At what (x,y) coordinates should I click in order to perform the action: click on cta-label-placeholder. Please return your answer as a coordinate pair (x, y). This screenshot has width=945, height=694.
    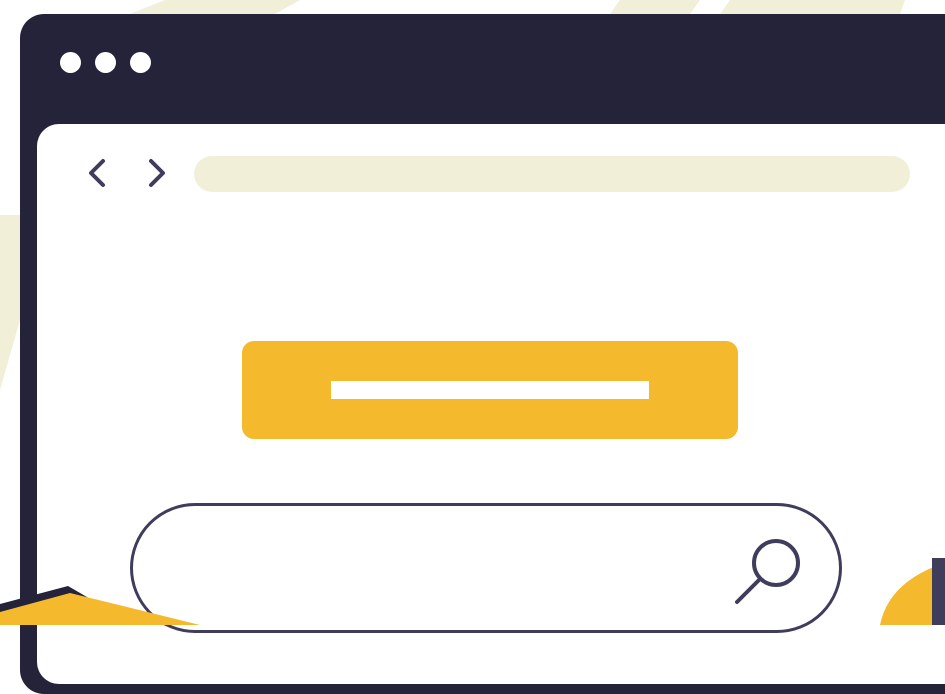
    Looking at the image, I should click on (490, 390).